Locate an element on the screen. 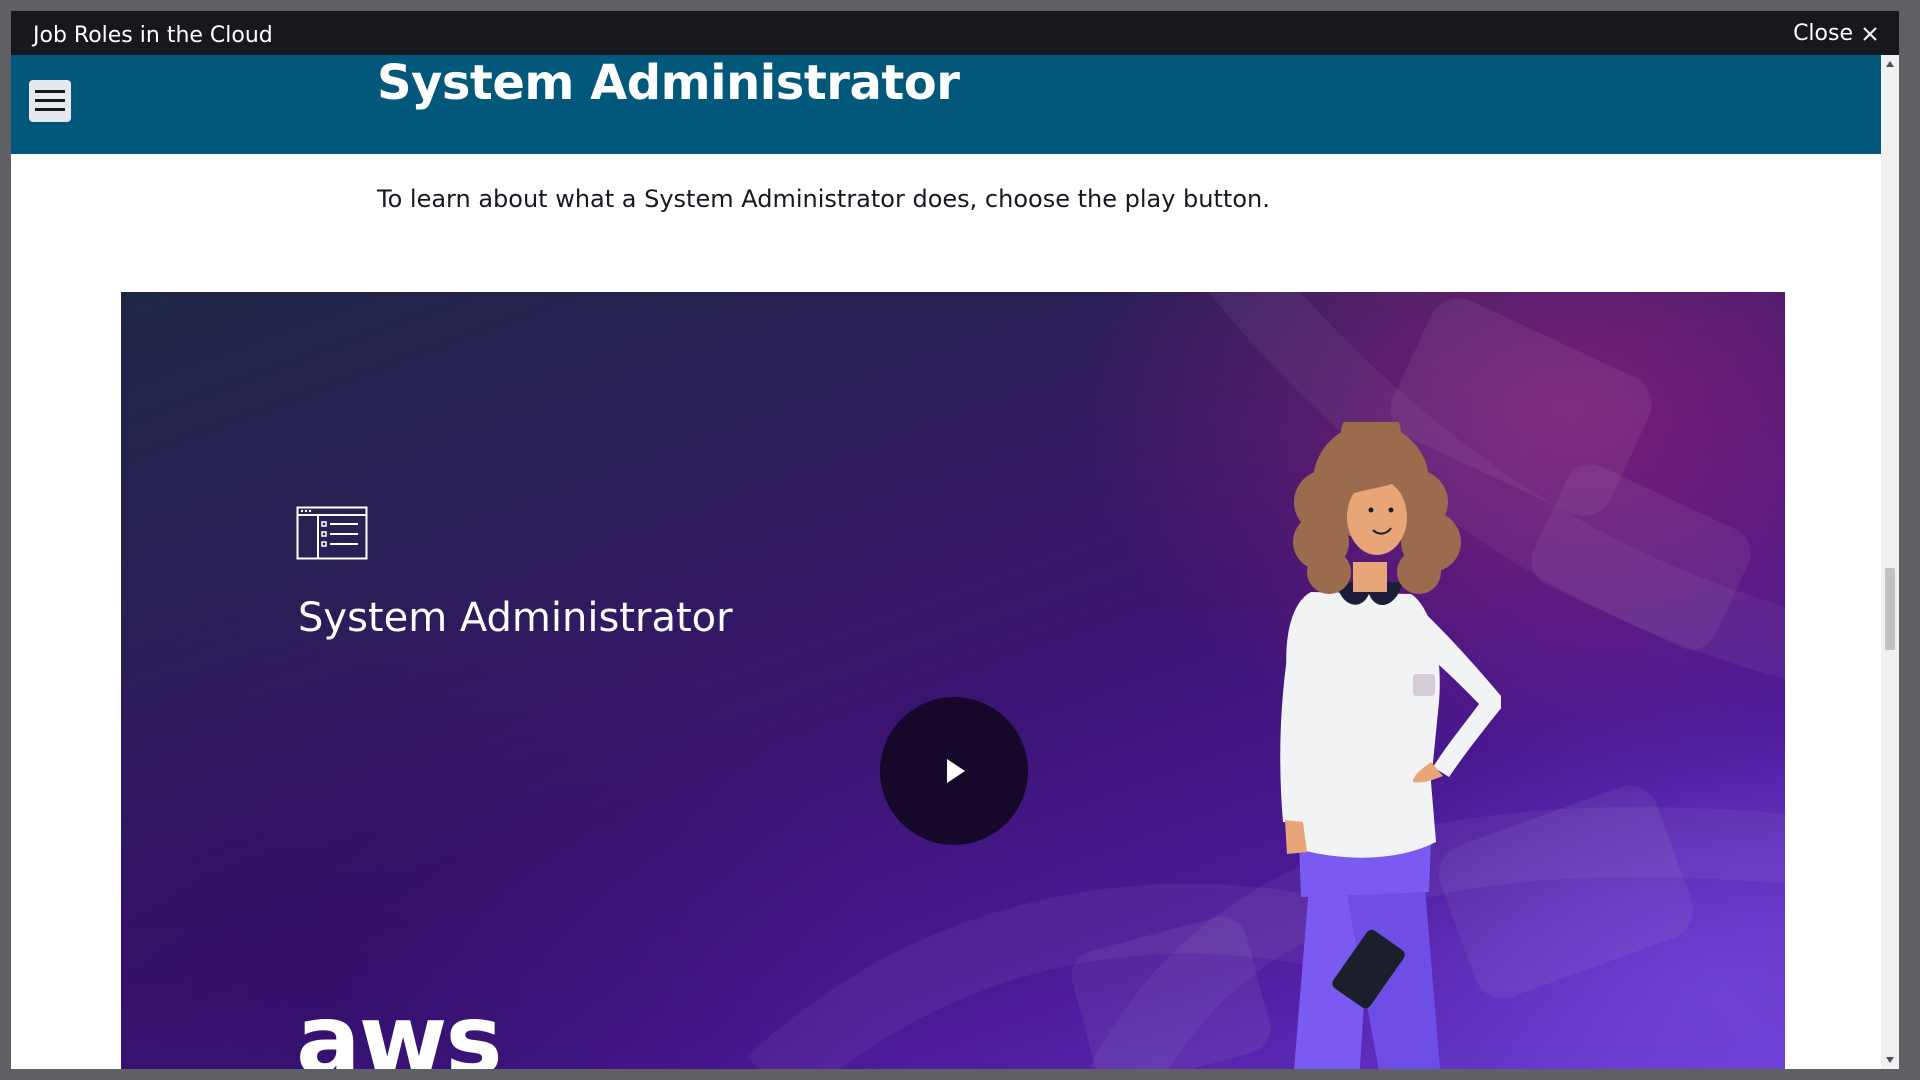 The height and width of the screenshot is (1080, 1920). scrollbar-thumb is located at coordinates (1890, 609).